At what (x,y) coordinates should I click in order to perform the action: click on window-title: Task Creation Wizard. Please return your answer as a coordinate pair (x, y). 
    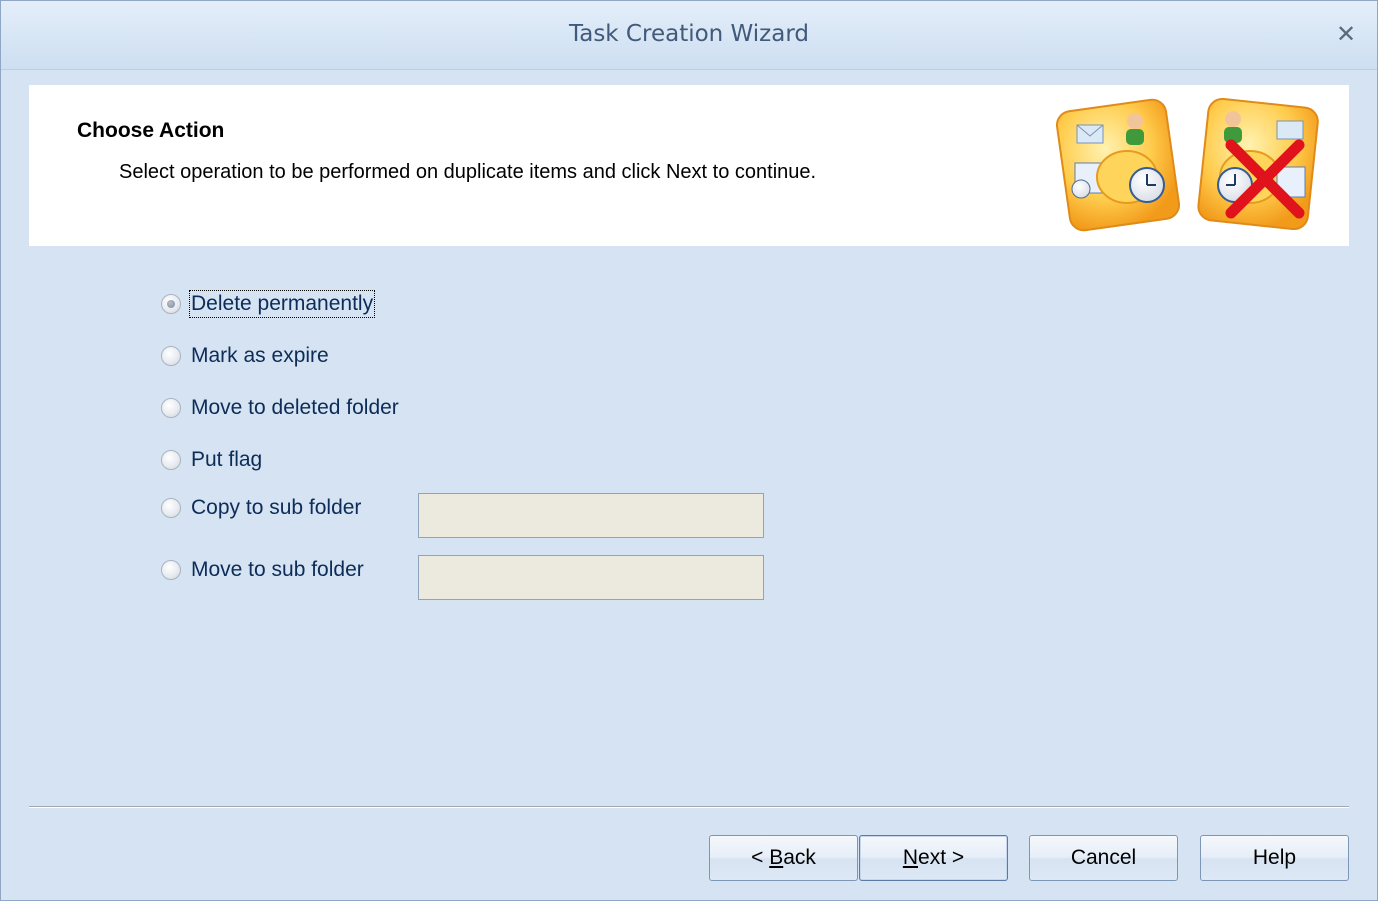
    Looking at the image, I should click on (689, 34).